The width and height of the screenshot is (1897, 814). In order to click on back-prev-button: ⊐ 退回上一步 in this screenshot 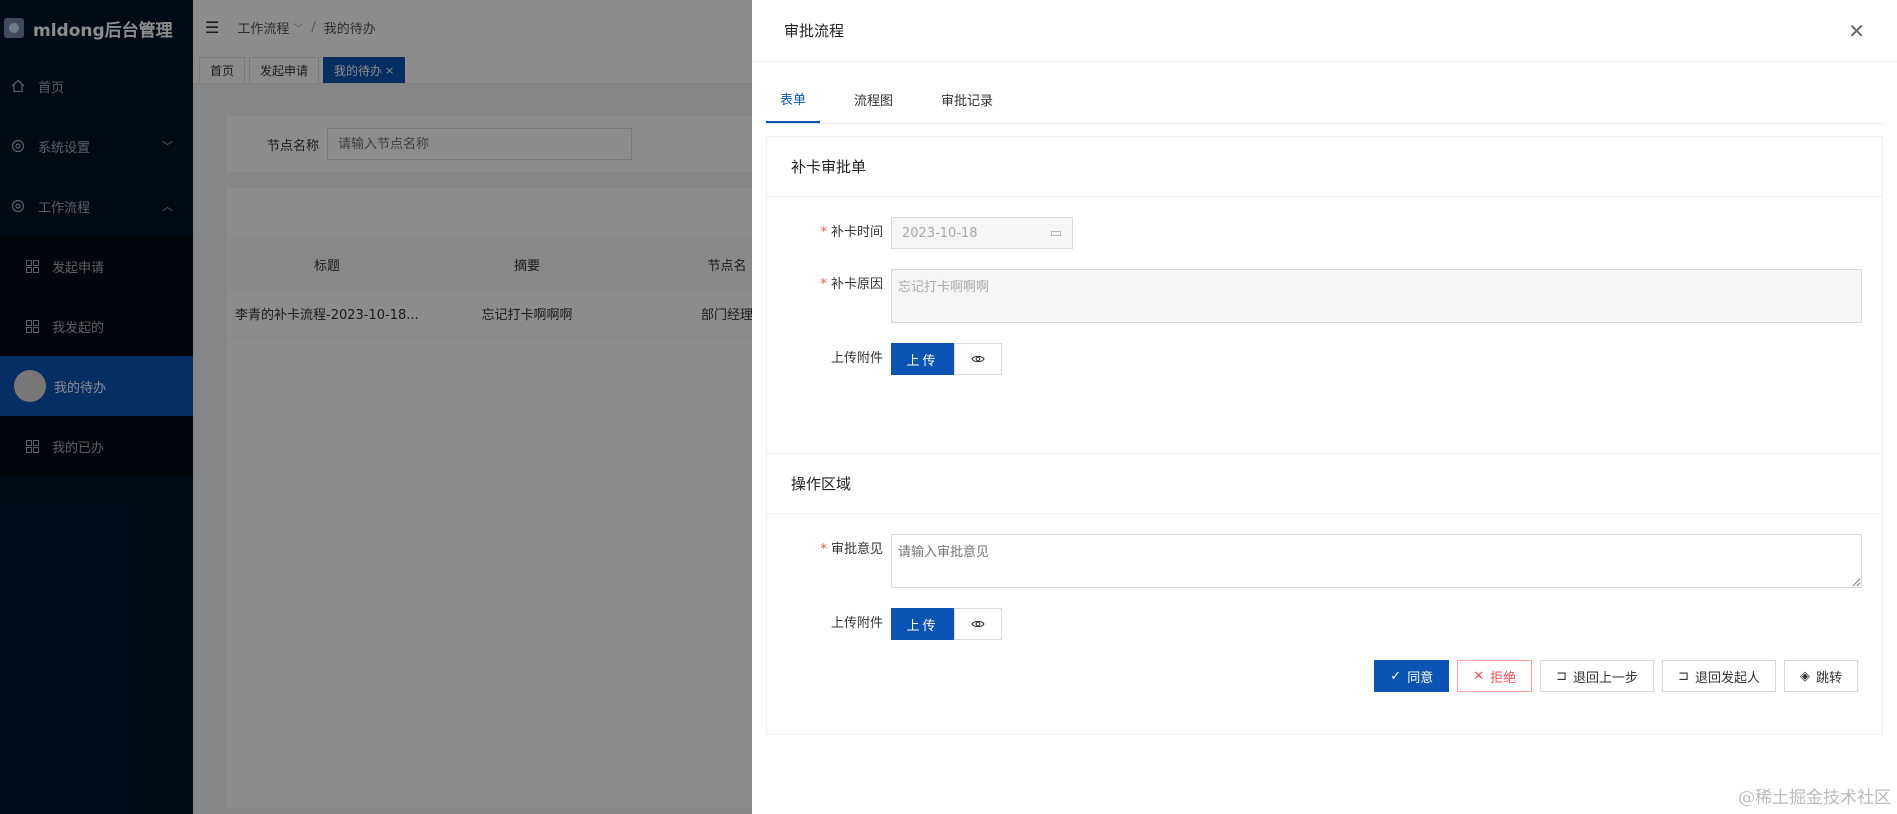, I will do `click(1597, 676)`.